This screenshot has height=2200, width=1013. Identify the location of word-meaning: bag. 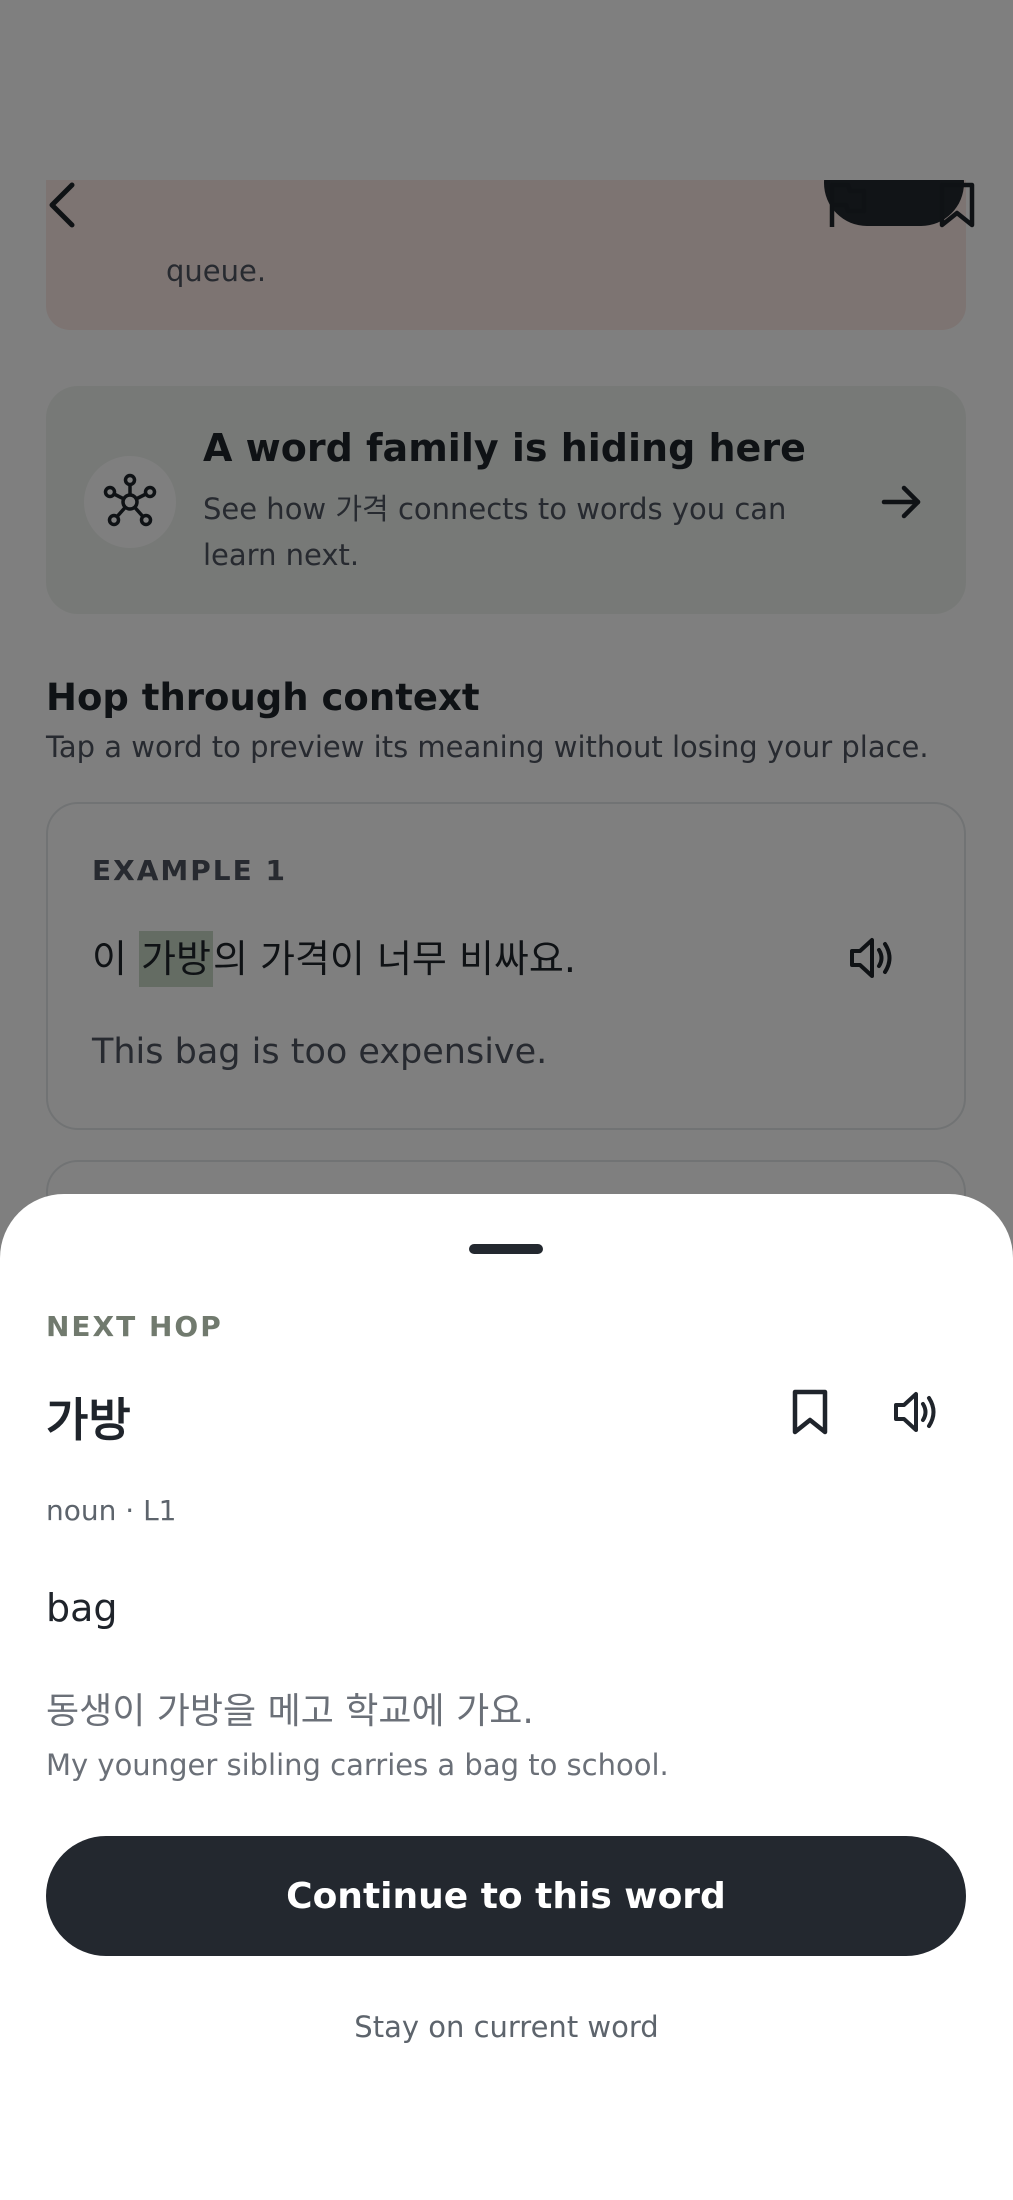
(82, 1608).